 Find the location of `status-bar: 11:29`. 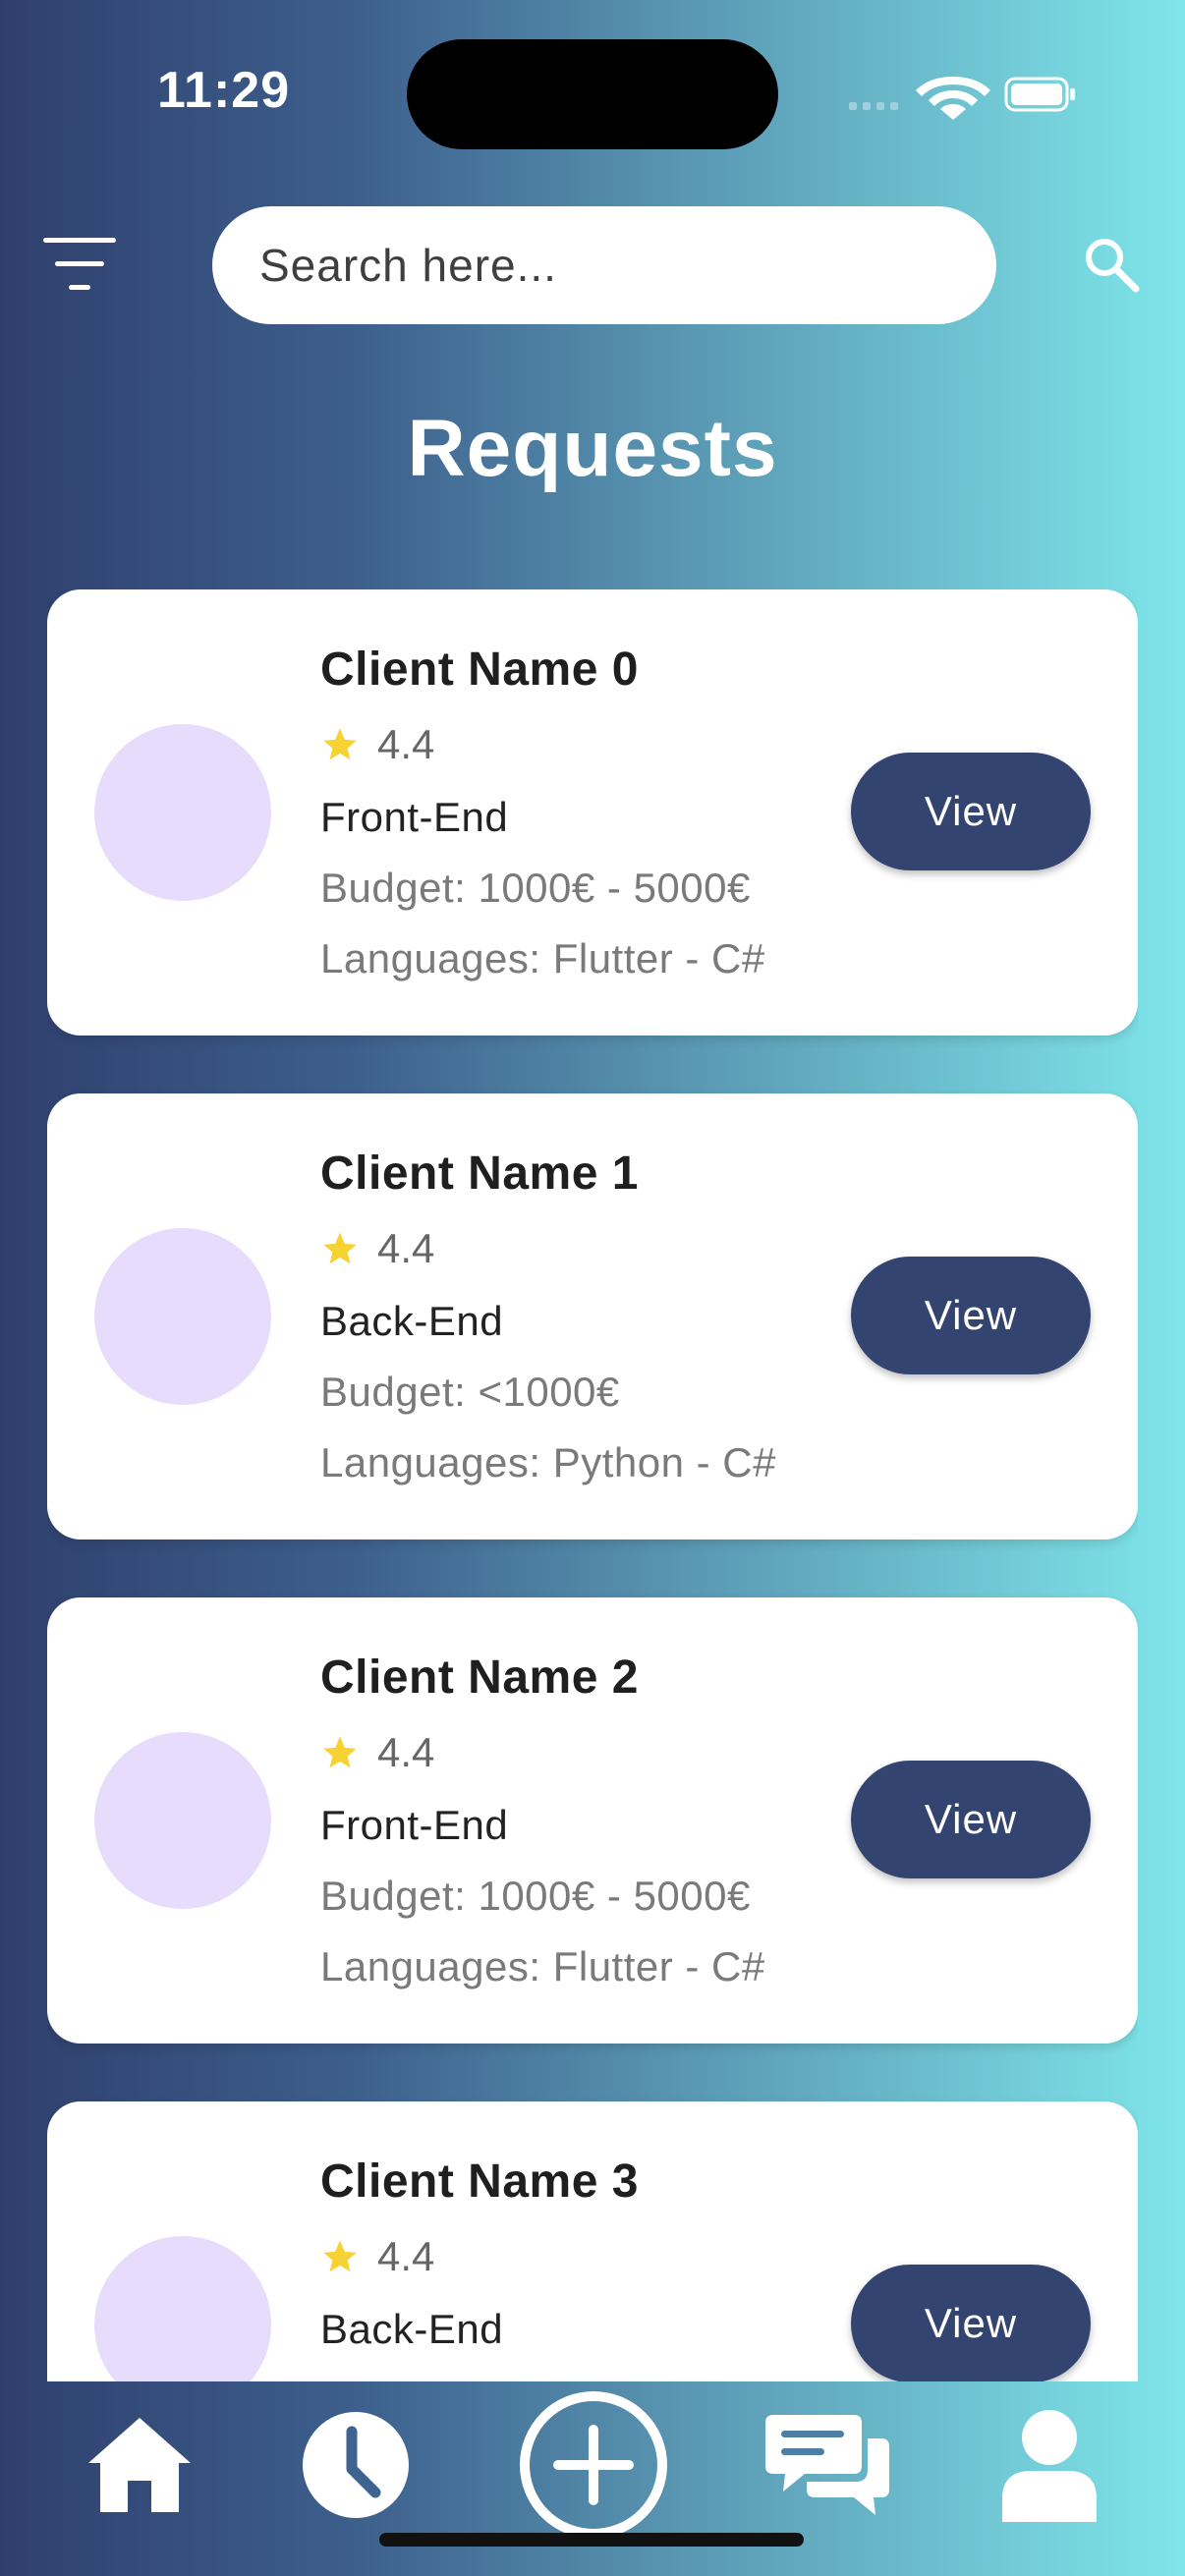

status-bar: 11:29 is located at coordinates (592, 93).